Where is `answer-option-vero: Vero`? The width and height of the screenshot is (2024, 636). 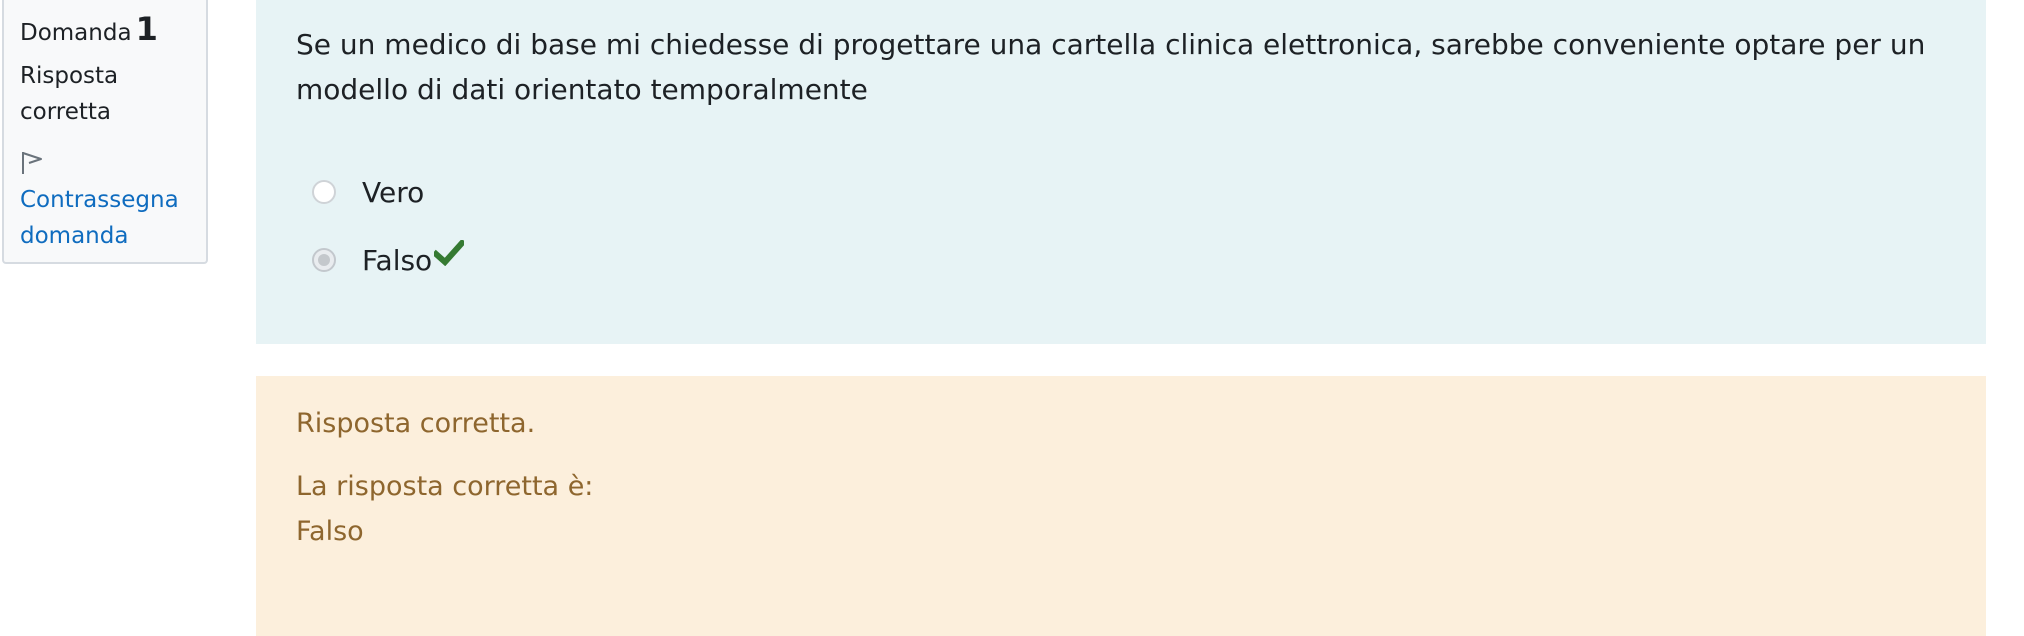
answer-option-vero: Vero is located at coordinates (1121, 192).